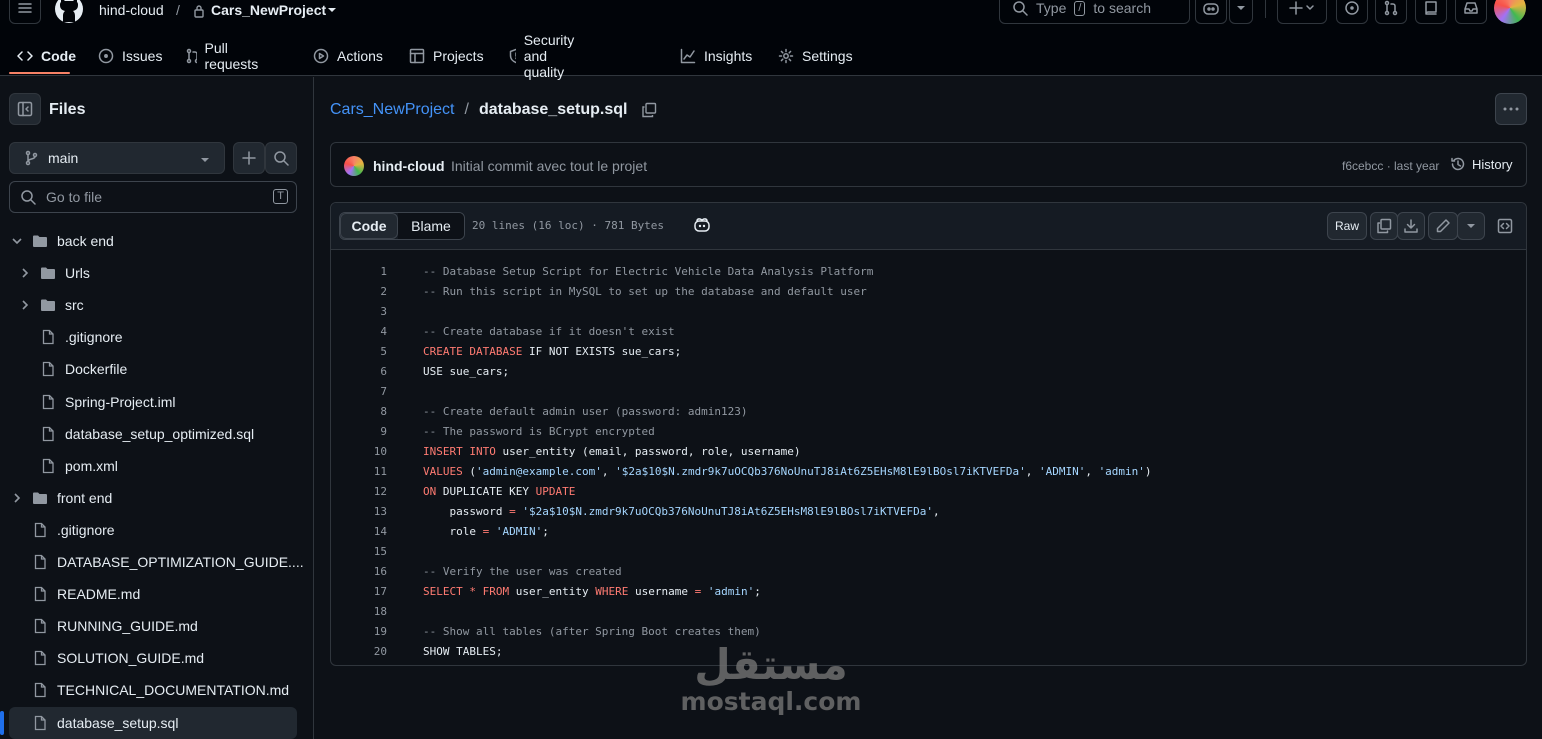  Describe the element at coordinates (157, 369) in the screenshot. I see `tree-file-dockerfile: Dockerfile` at that location.